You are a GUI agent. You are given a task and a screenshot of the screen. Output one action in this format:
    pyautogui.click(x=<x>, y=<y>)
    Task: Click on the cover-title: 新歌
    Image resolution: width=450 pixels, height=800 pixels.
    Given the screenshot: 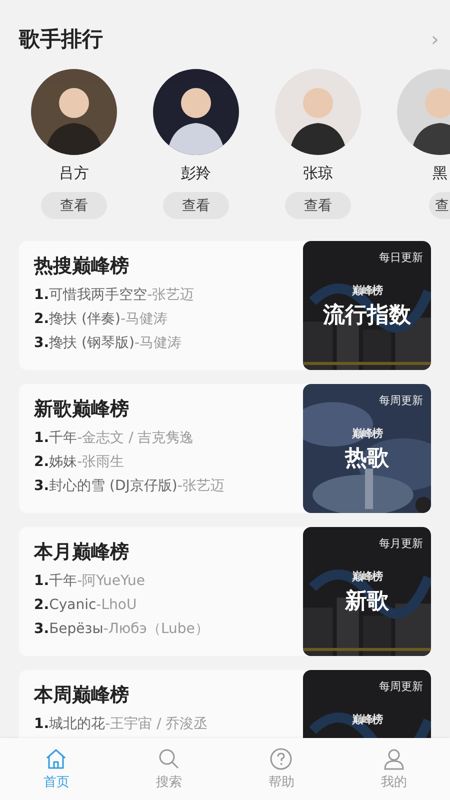 What is the action you would take?
    pyautogui.click(x=367, y=602)
    